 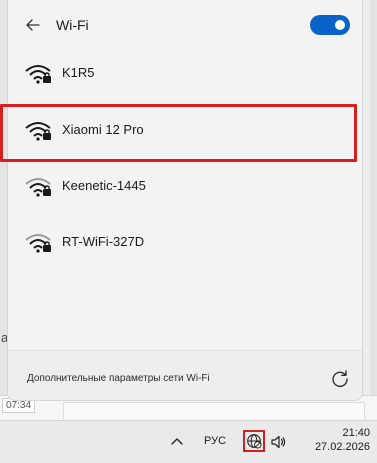 I want to click on globe-no-internet-icon, so click(x=254, y=441).